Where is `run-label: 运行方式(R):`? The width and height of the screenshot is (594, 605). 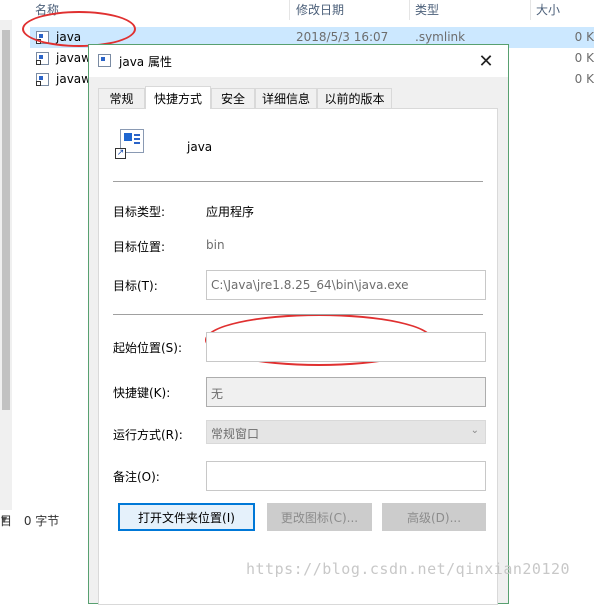 run-label: 运行方式(R): is located at coordinates (148, 435).